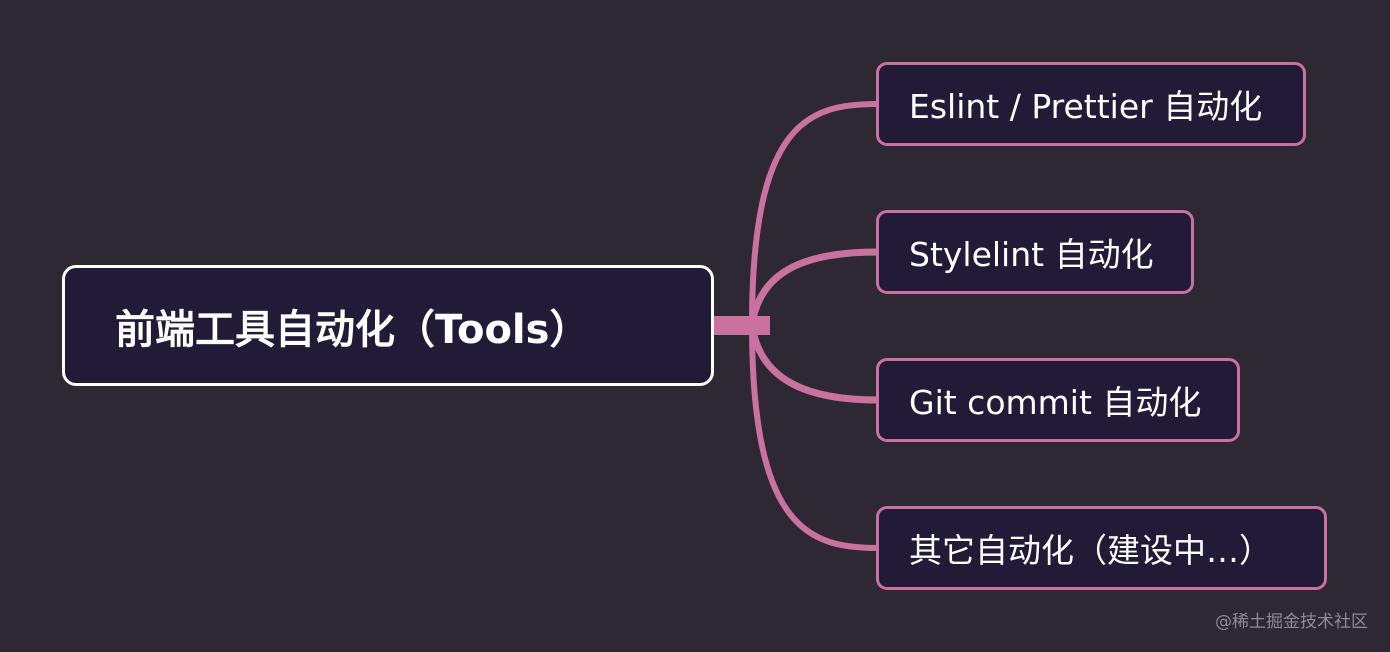  I want to click on child-node-git-commit: Git commit 自动化, so click(1058, 400).